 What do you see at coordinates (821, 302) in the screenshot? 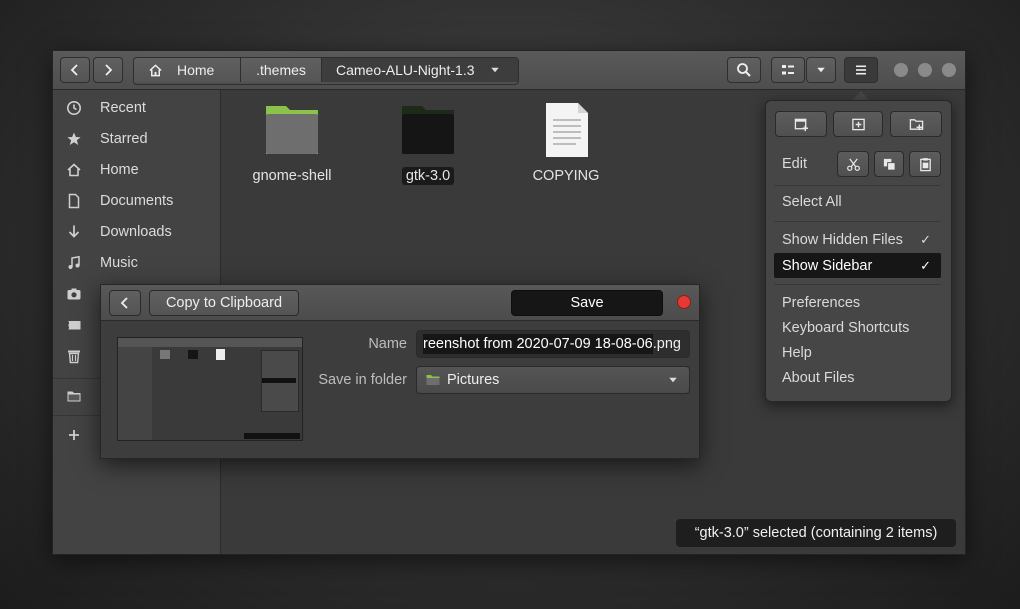
I see `menu-item-label: Preferences` at bounding box center [821, 302].